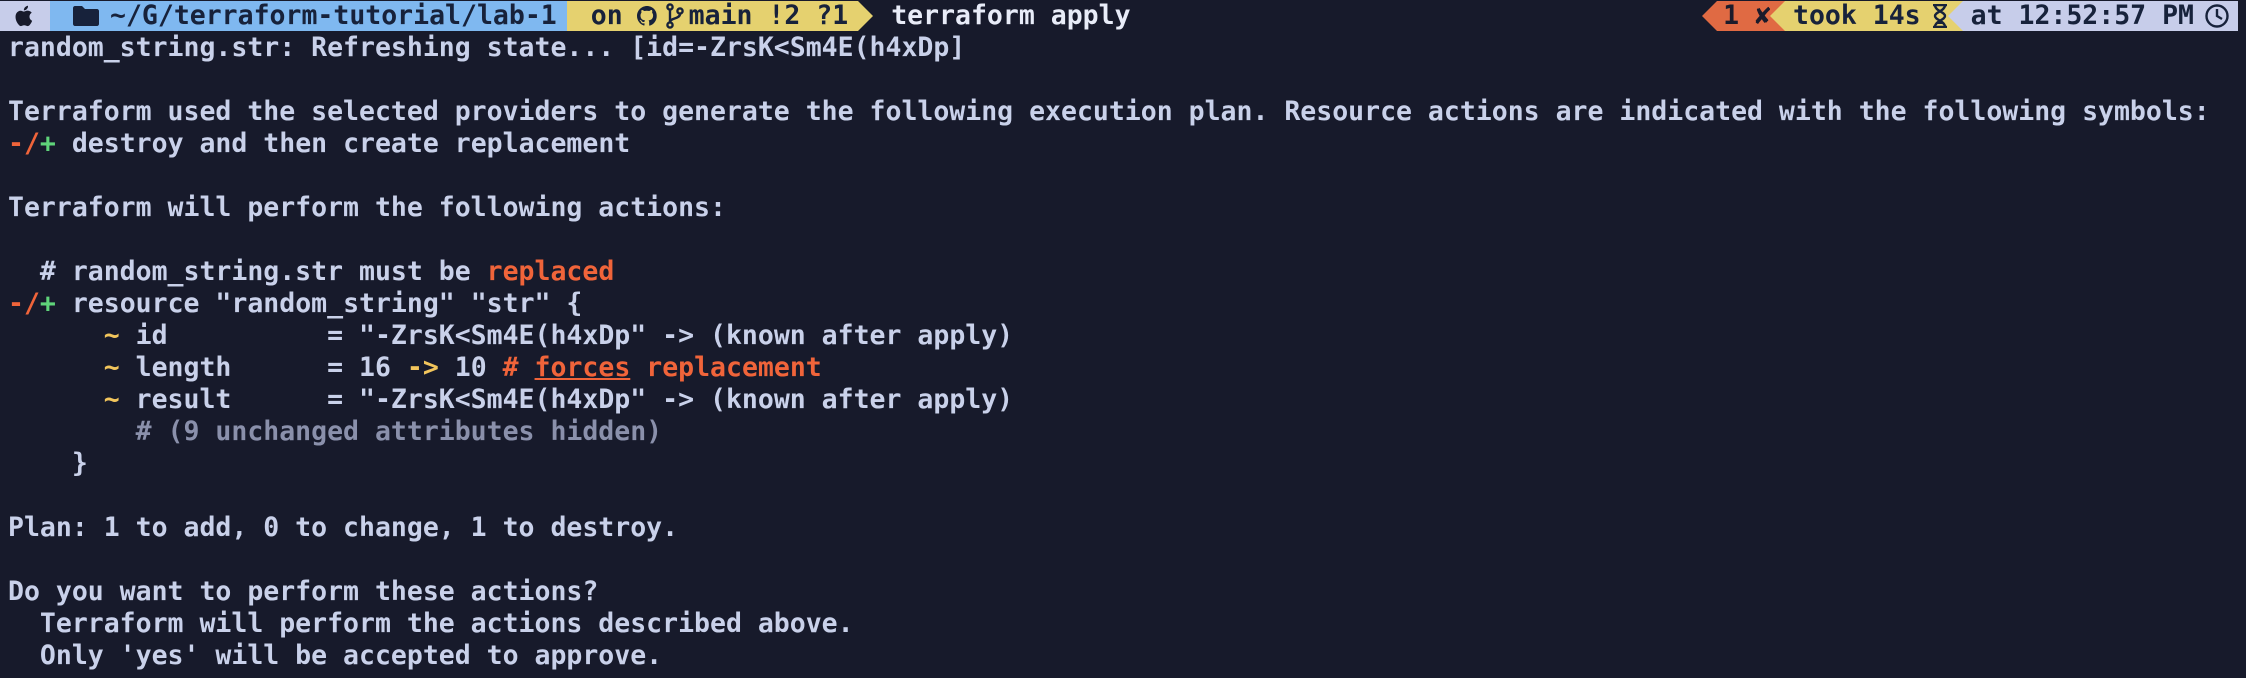  What do you see at coordinates (647, 16) in the screenshot?
I see `github-icon` at bounding box center [647, 16].